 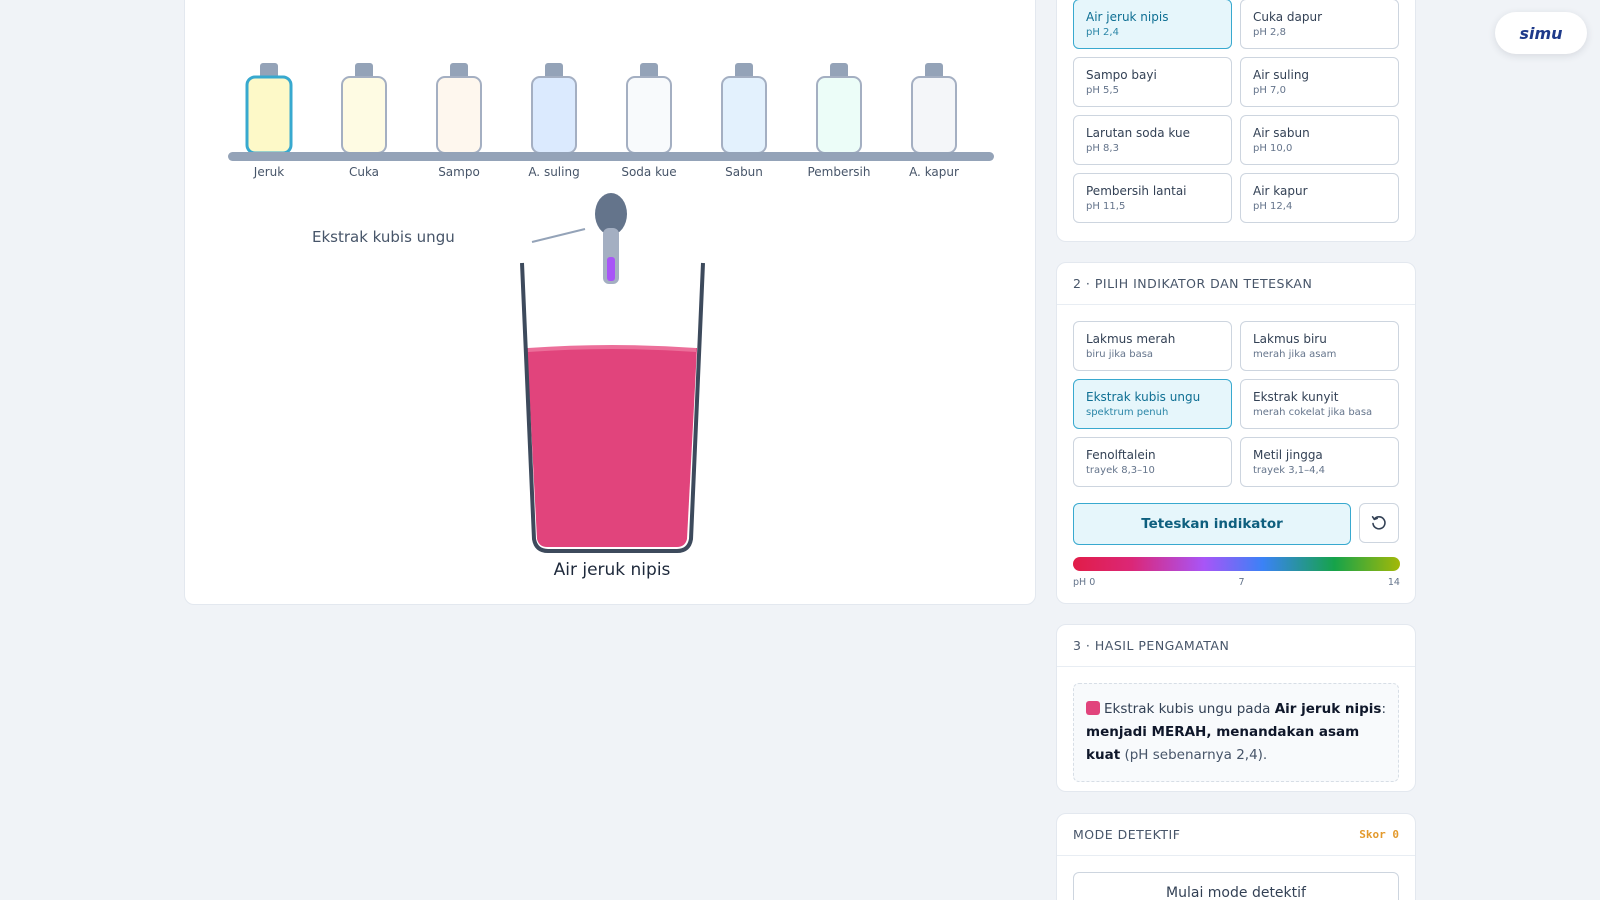 I want to click on sample-option: Larutan soda kue pH 8,3, so click(x=1152, y=140).